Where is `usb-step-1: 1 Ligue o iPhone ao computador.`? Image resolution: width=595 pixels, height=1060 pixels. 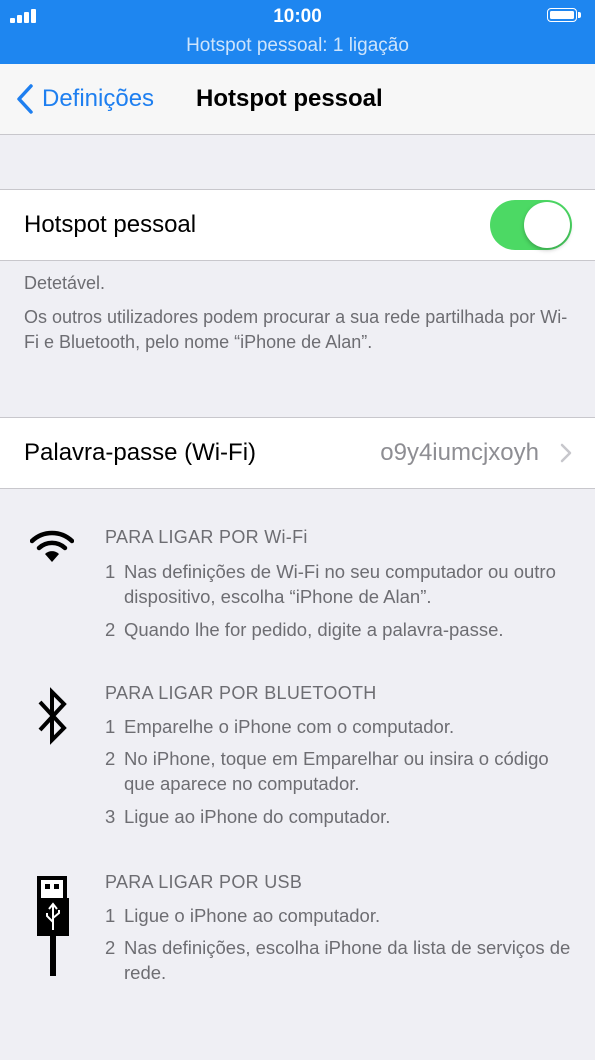
usb-step-1: 1 Ligue o iPhone ao computador. is located at coordinates (340, 915).